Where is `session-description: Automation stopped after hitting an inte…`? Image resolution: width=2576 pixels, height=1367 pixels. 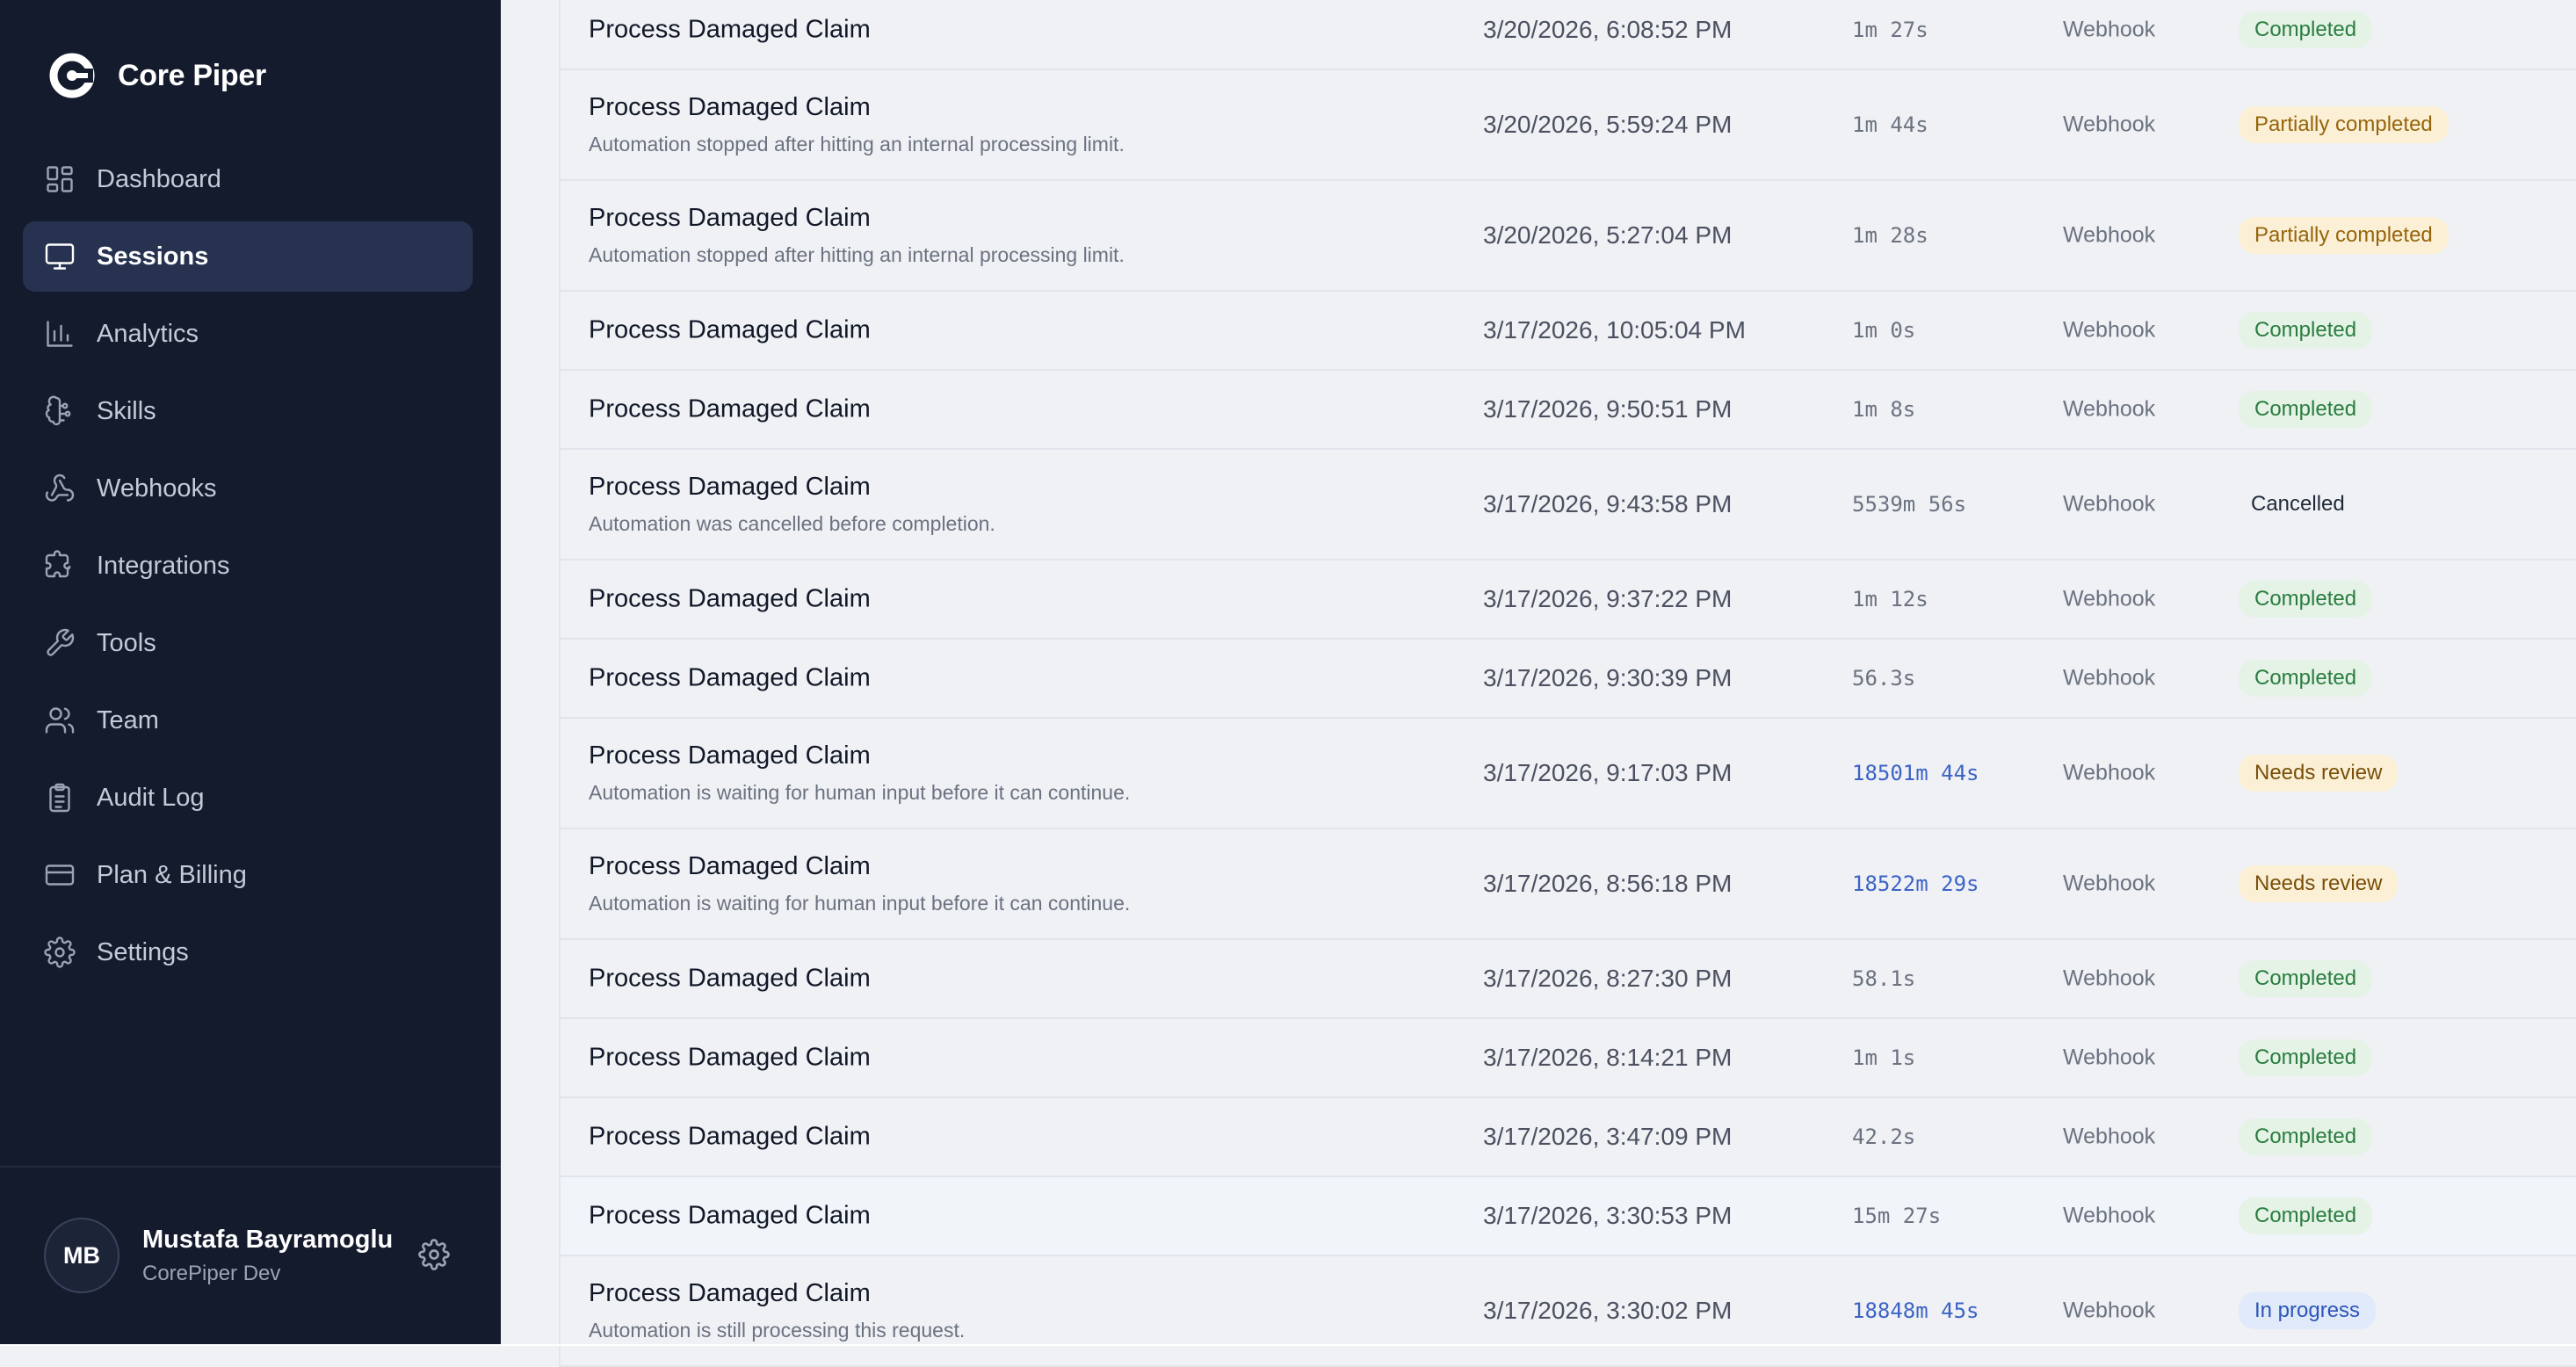 session-description: Automation stopped after hitting an inte… is located at coordinates (857, 145).